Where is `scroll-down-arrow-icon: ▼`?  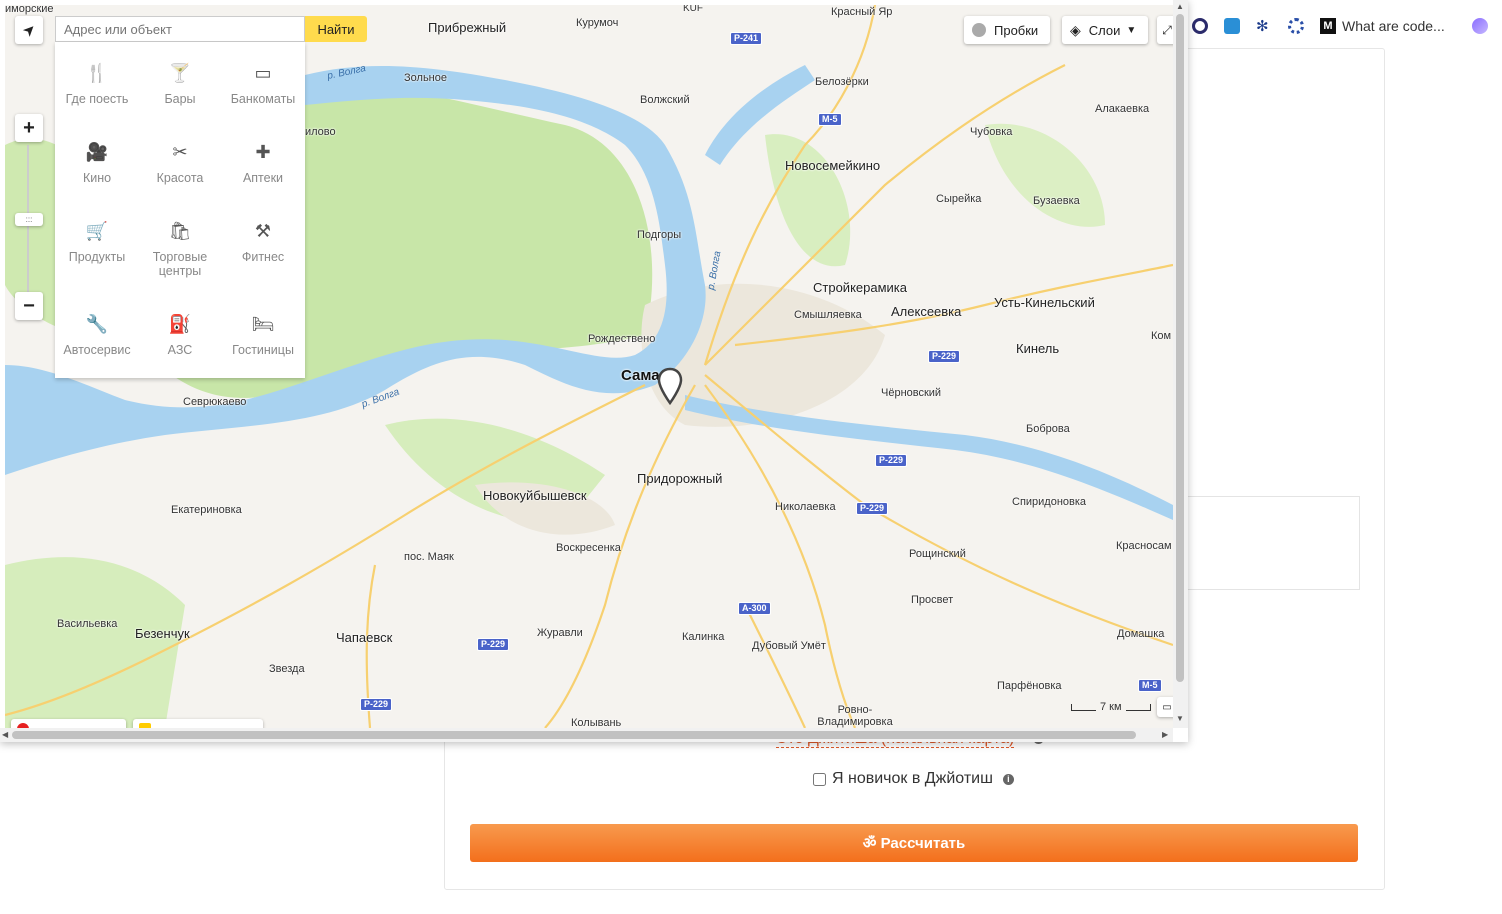 scroll-down-arrow-icon: ▼ is located at coordinates (1180, 718).